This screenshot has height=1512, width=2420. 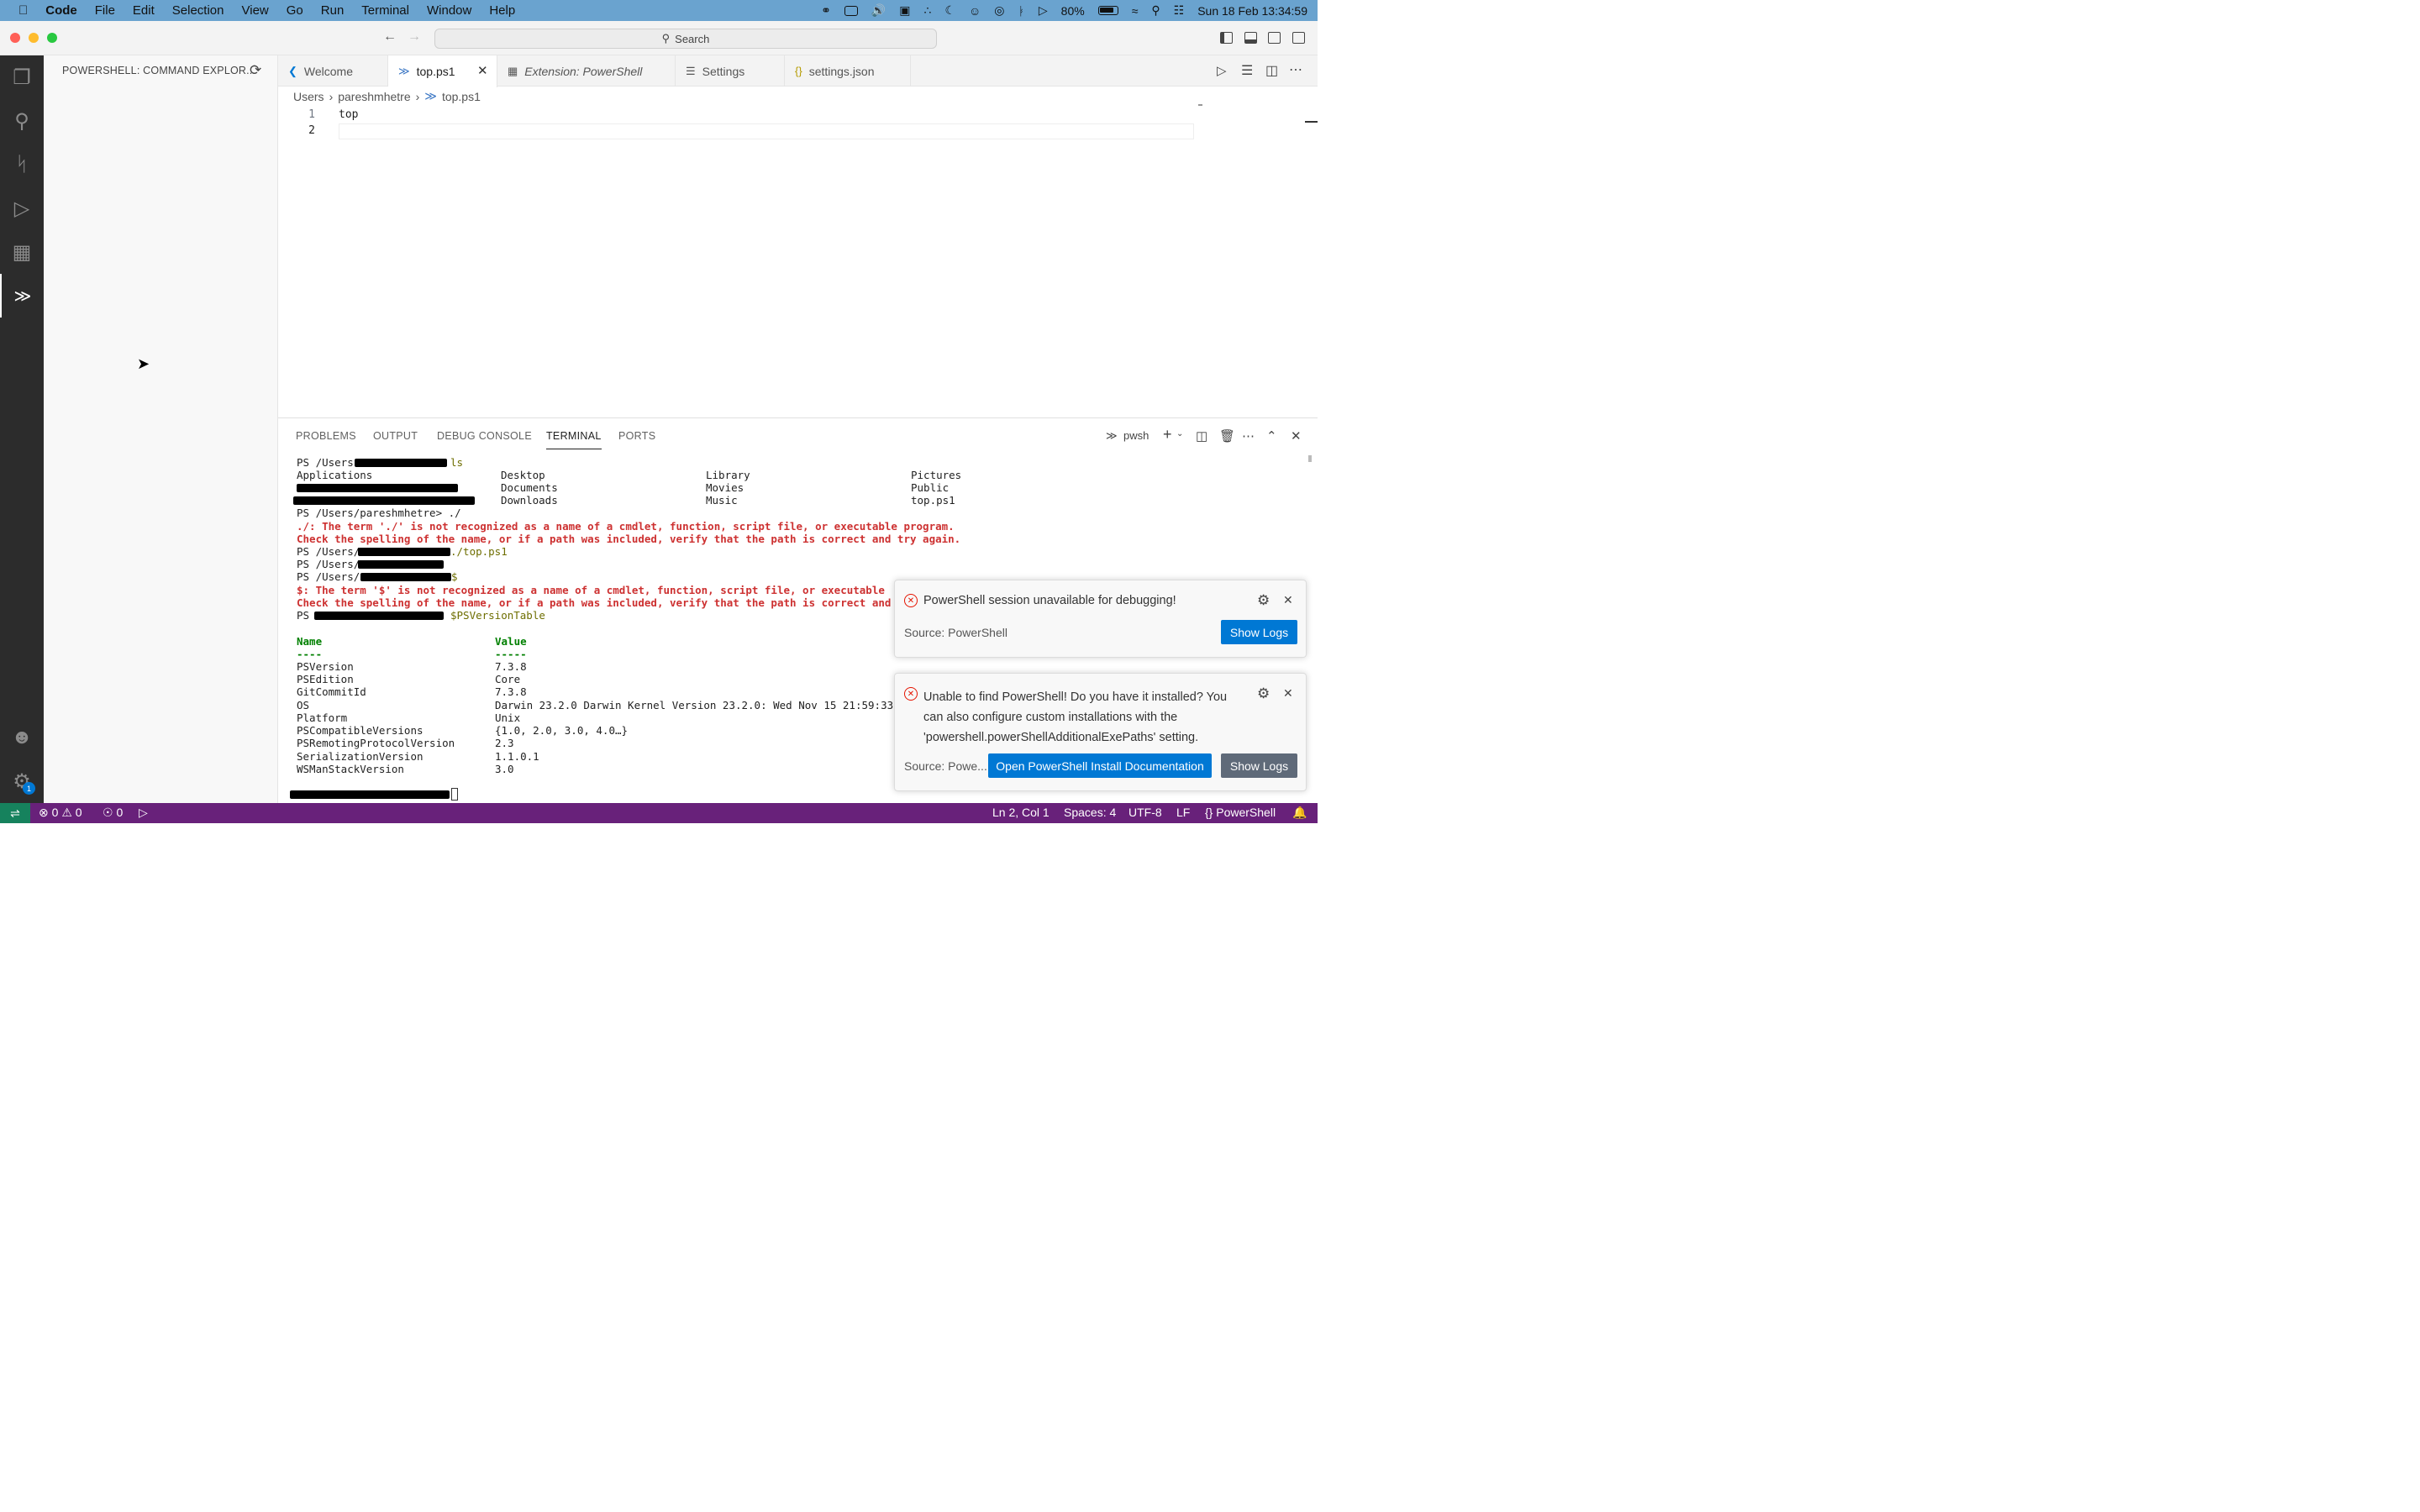 What do you see at coordinates (851, 10) in the screenshot?
I see `display-icon` at bounding box center [851, 10].